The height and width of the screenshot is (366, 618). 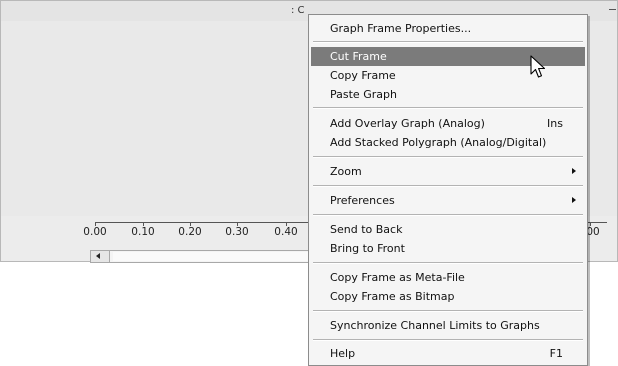 I want to click on menu-item-label: Copy Frame as Meta-File, so click(x=397, y=277).